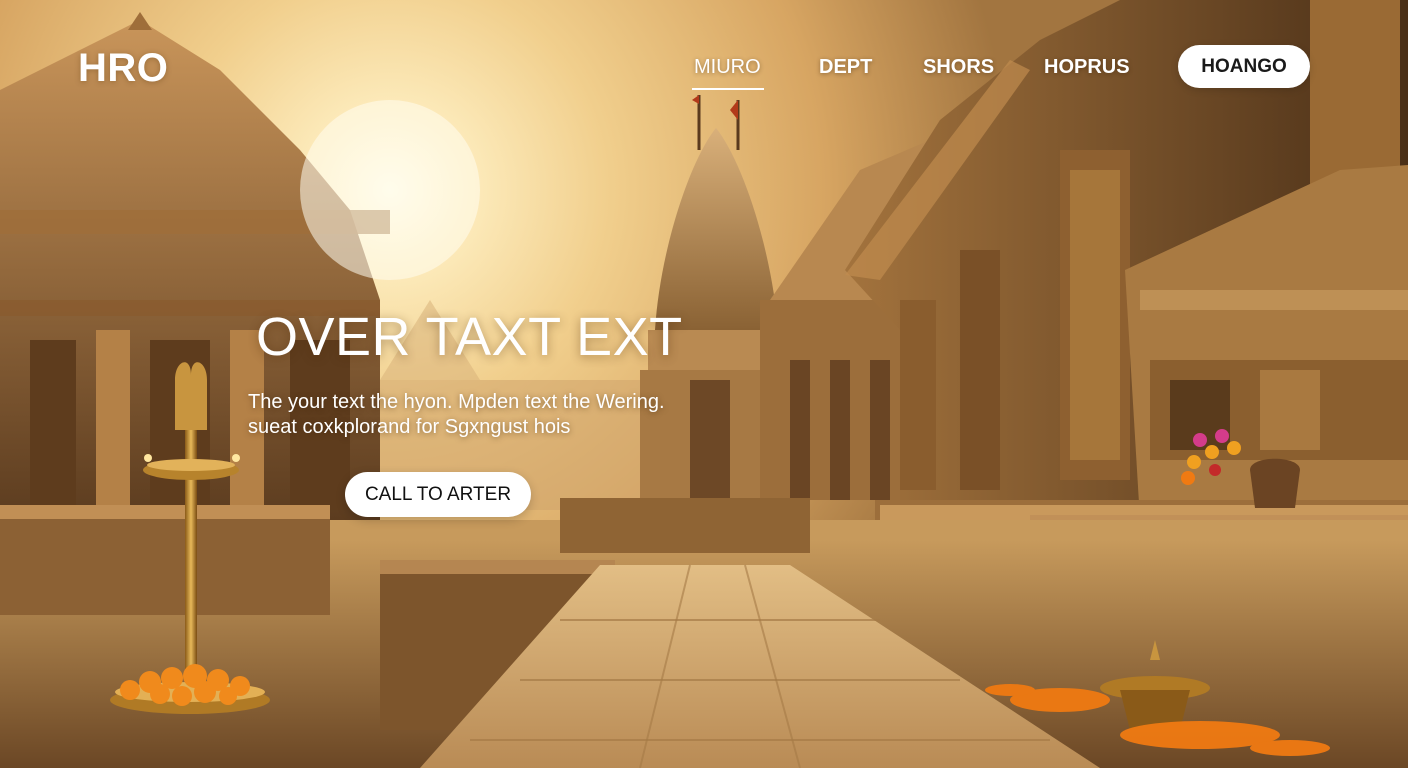  What do you see at coordinates (1244, 66) in the screenshot?
I see `nav-cta-button: HOANGO` at bounding box center [1244, 66].